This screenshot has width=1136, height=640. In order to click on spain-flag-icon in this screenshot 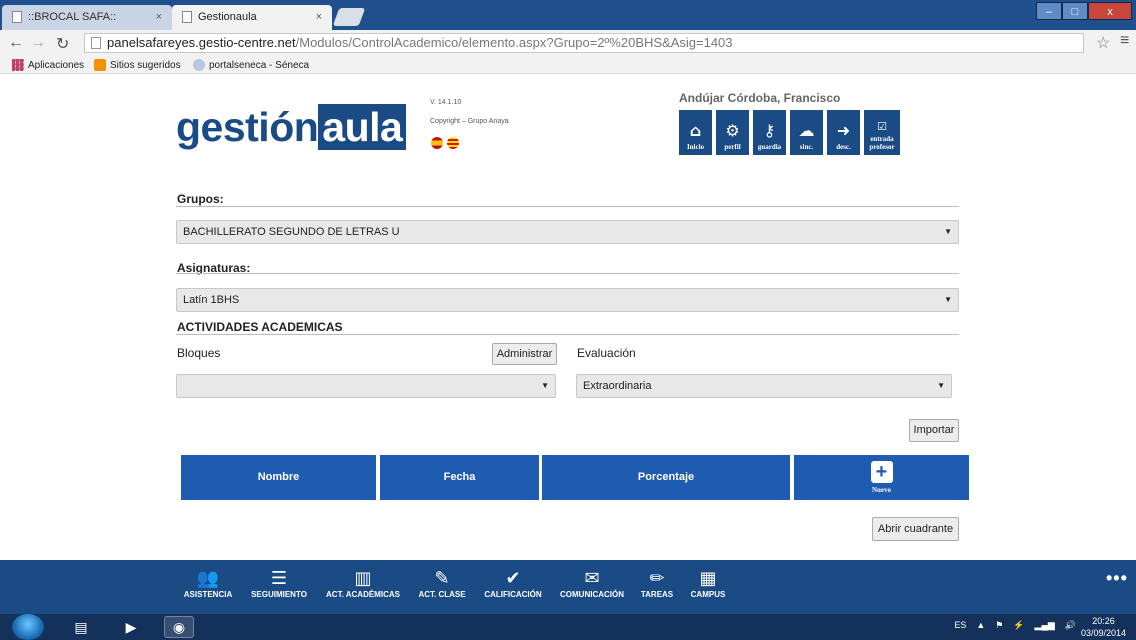, I will do `click(437, 143)`.